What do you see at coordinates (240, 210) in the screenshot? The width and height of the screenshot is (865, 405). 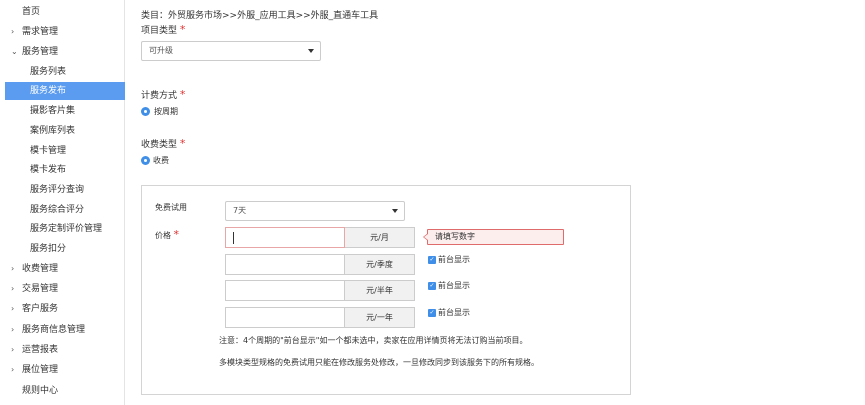 I see `trial-value: 7天` at bounding box center [240, 210].